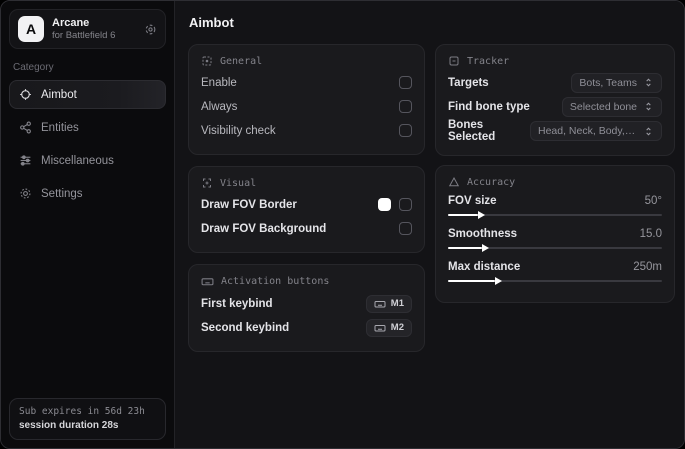 The image size is (685, 449). What do you see at coordinates (306, 204) in the screenshot?
I see `setting-row-draw-fov-border: Draw FOV Border` at bounding box center [306, 204].